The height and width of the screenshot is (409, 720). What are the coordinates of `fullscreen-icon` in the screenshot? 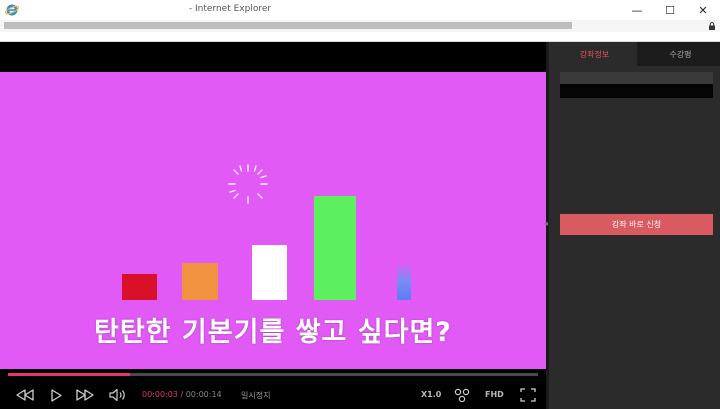 It's located at (528, 395).